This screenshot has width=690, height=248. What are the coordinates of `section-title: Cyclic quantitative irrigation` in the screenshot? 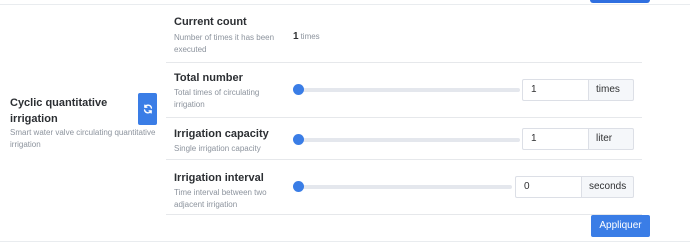 It's located at (59, 111).